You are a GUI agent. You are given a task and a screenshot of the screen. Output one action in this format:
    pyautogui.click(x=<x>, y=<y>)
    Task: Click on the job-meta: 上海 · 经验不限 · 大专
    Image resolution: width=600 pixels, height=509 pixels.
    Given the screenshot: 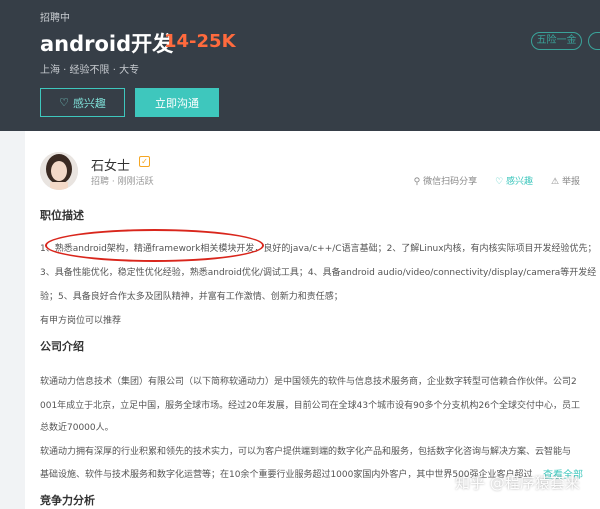 What is the action you would take?
    pyautogui.click(x=90, y=70)
    